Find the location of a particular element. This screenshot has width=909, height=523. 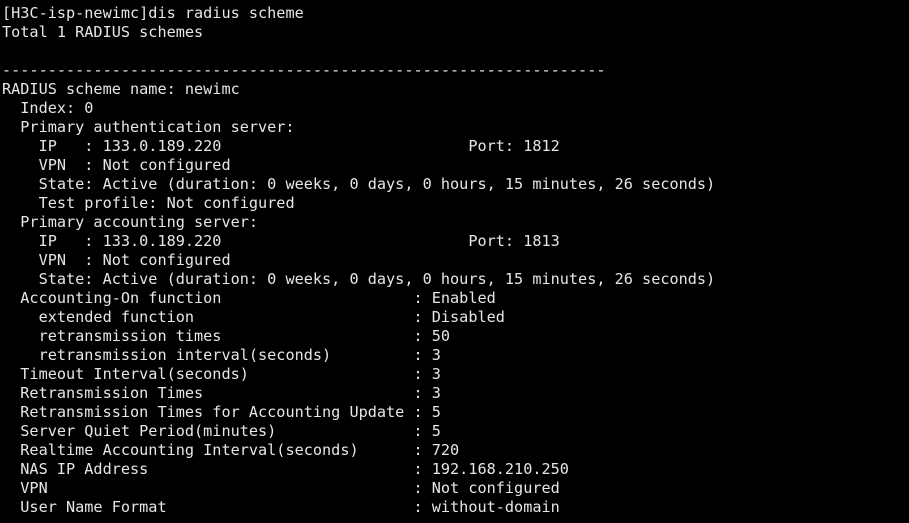

retransmission-times-line: retransmission times : 50 is located at coordinates (226, 336).